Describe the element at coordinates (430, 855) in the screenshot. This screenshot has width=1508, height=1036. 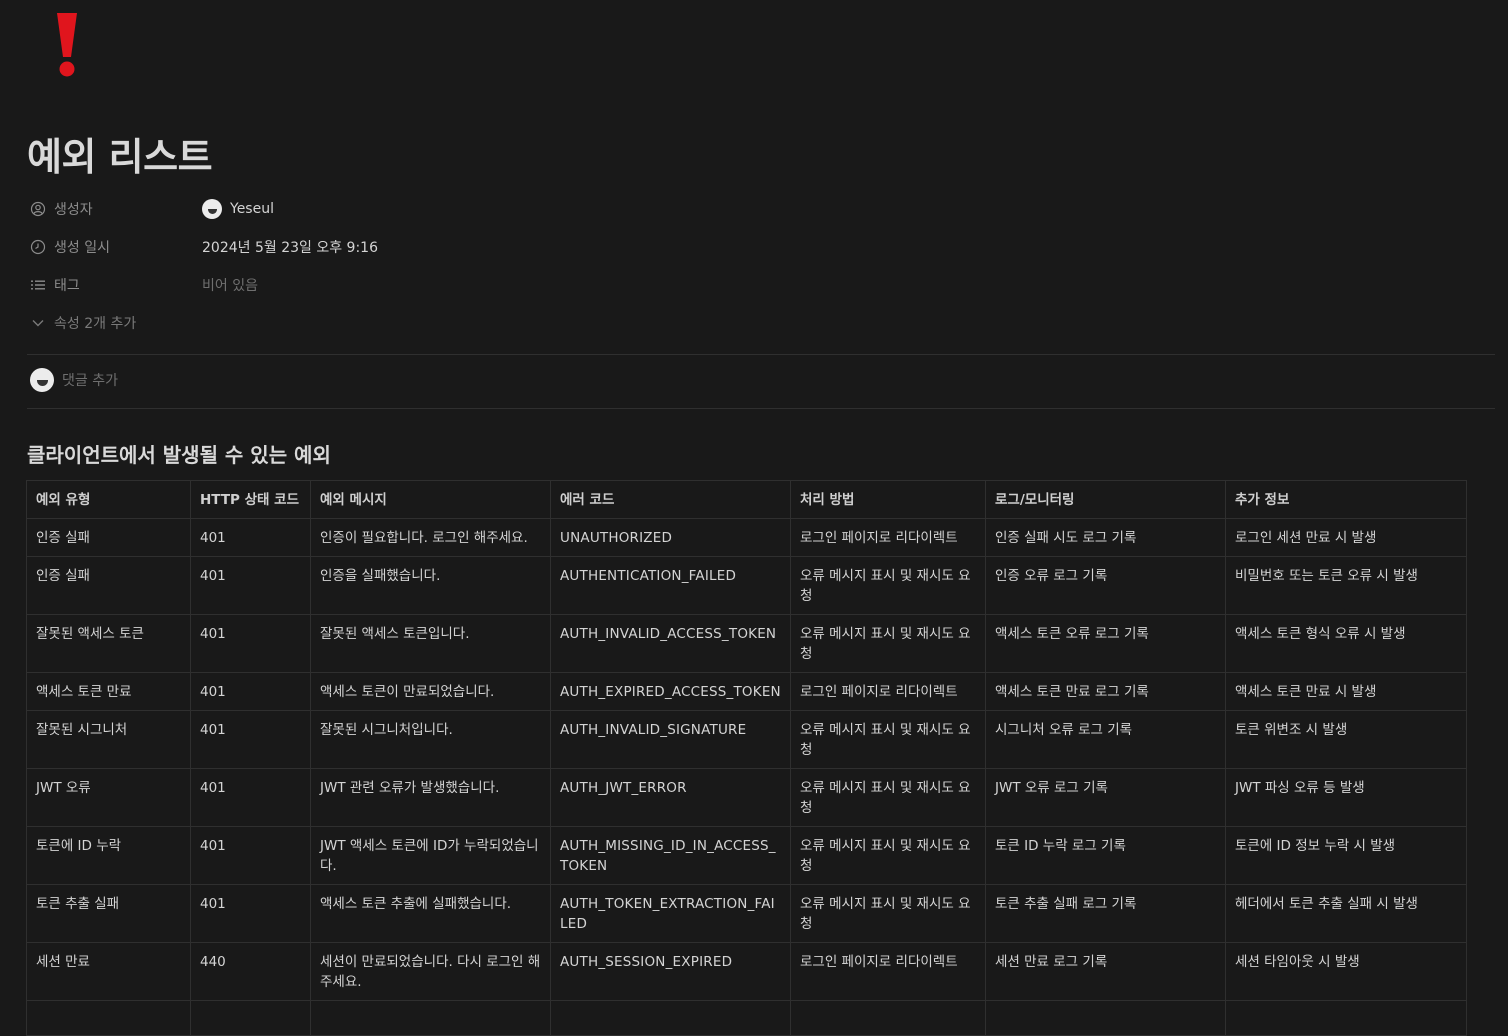
I see `table-cell: JWT 액세스 토큰에 ID가 누락되었습니다.` at that location.